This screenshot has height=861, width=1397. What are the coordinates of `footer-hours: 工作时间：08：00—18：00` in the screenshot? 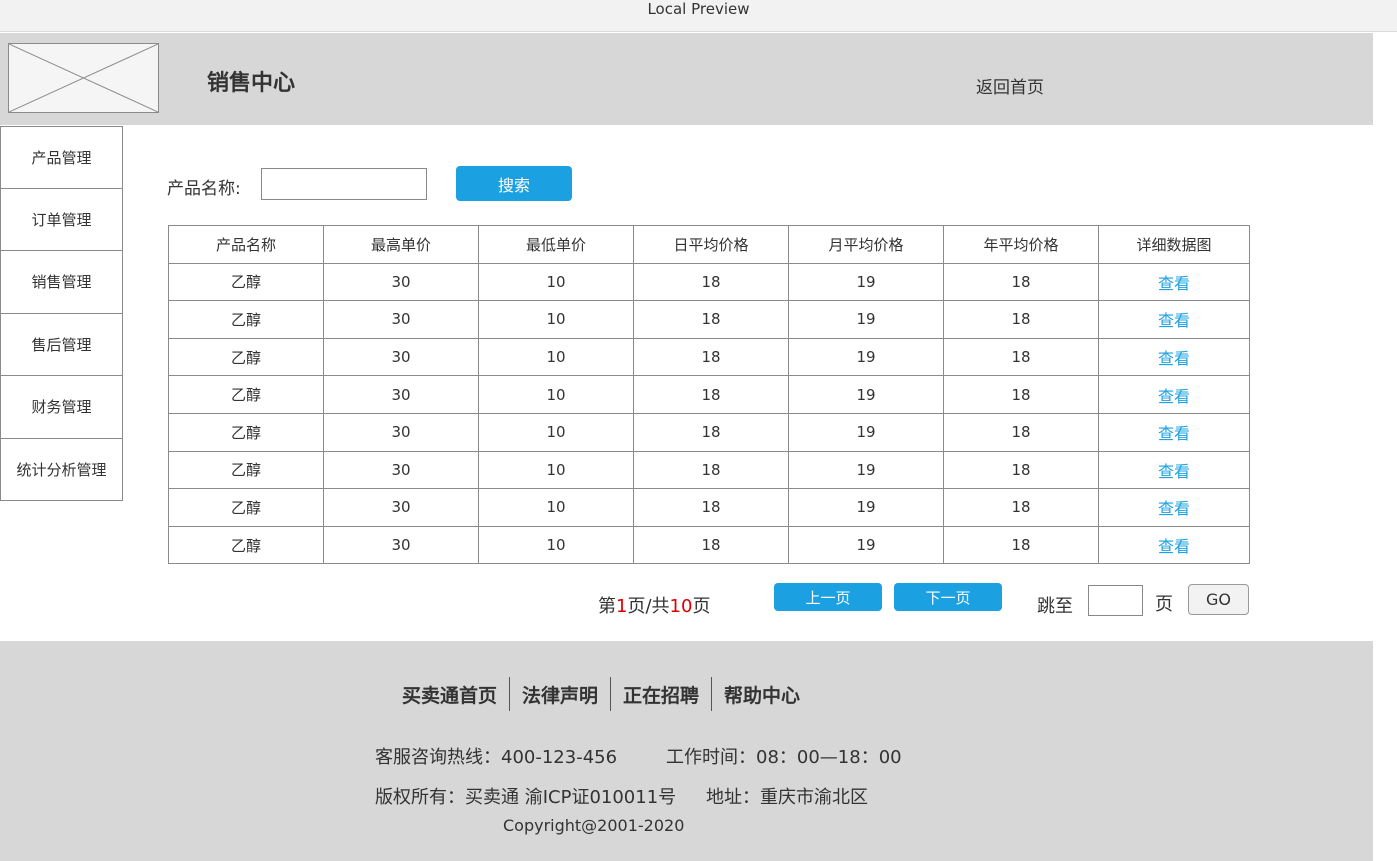 It's located at (784, 757).